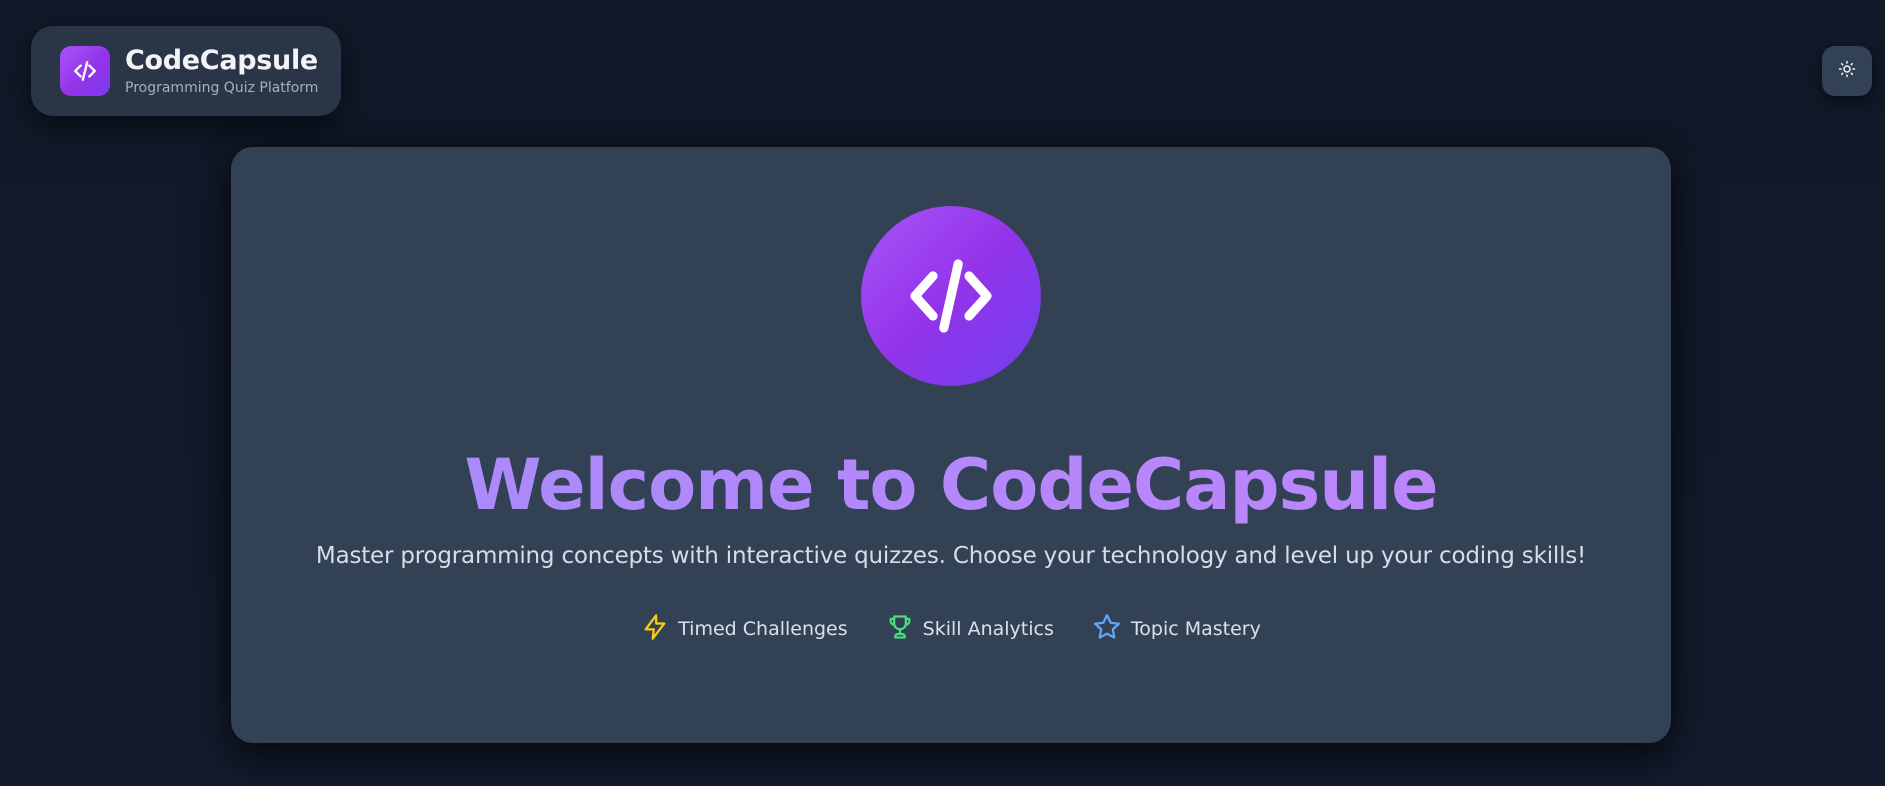 Image resolution: width=1885 pixels, height=786 pixels. Describe the element at coordinates (1107, 629) in the screenshot. I see `star-icon` at that location.